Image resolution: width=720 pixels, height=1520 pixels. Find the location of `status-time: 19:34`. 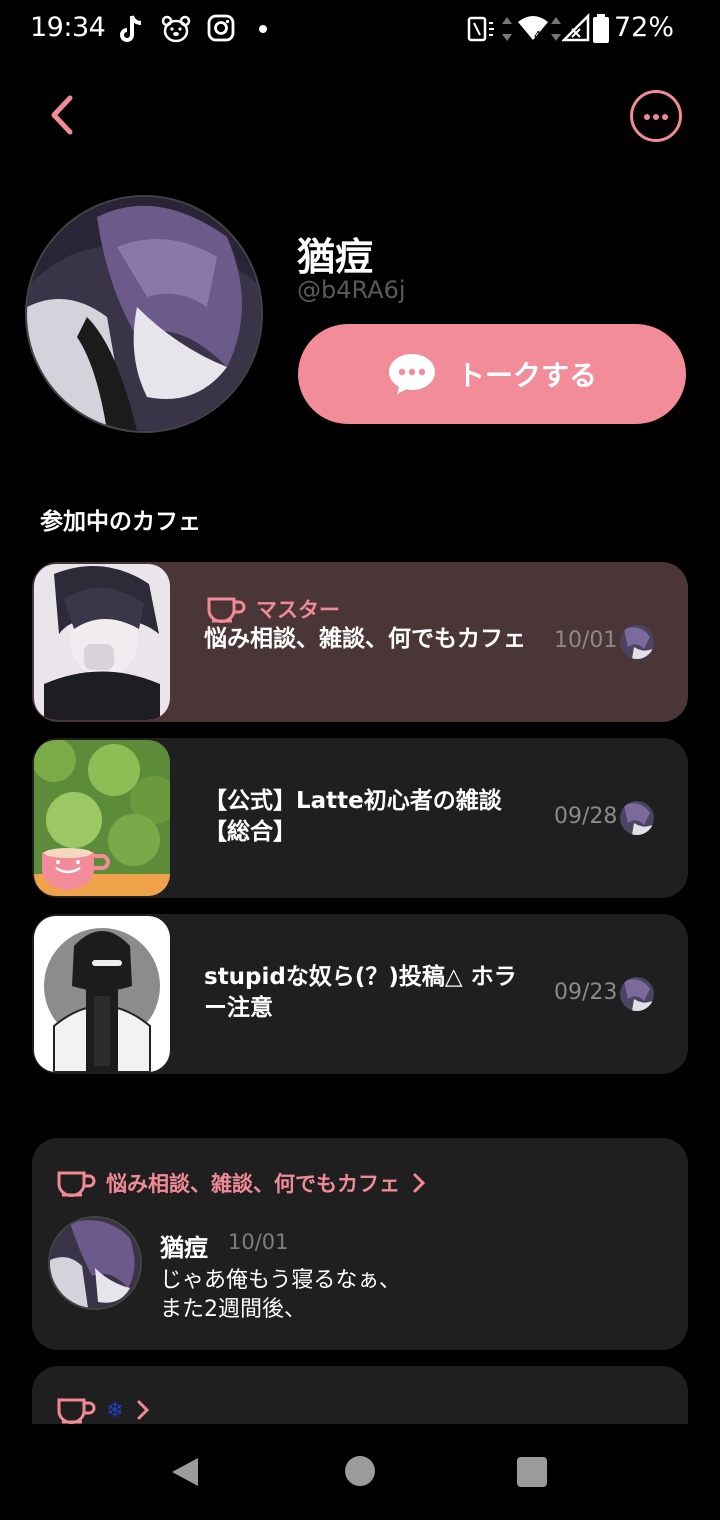

status-time: 19:34 is located at coordinates (68, 27).